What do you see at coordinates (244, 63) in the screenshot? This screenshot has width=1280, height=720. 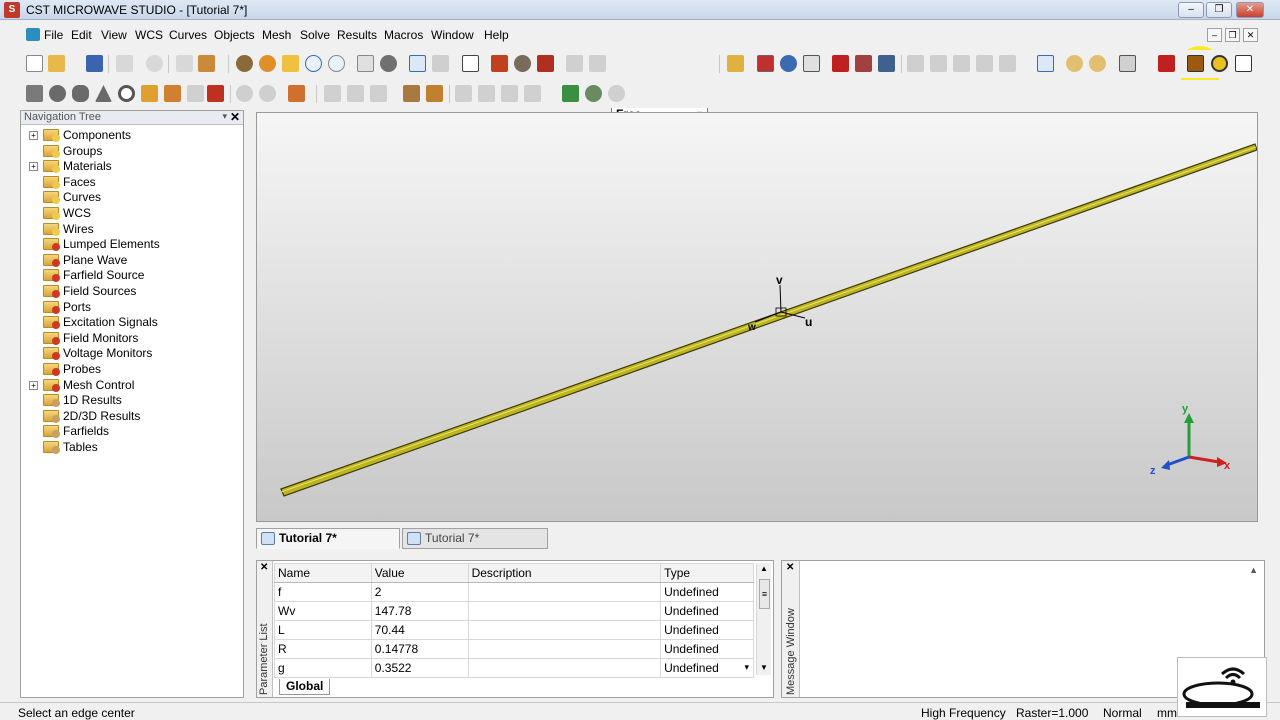 I see `rotate-view-icon` at bounding box center [244, 63].